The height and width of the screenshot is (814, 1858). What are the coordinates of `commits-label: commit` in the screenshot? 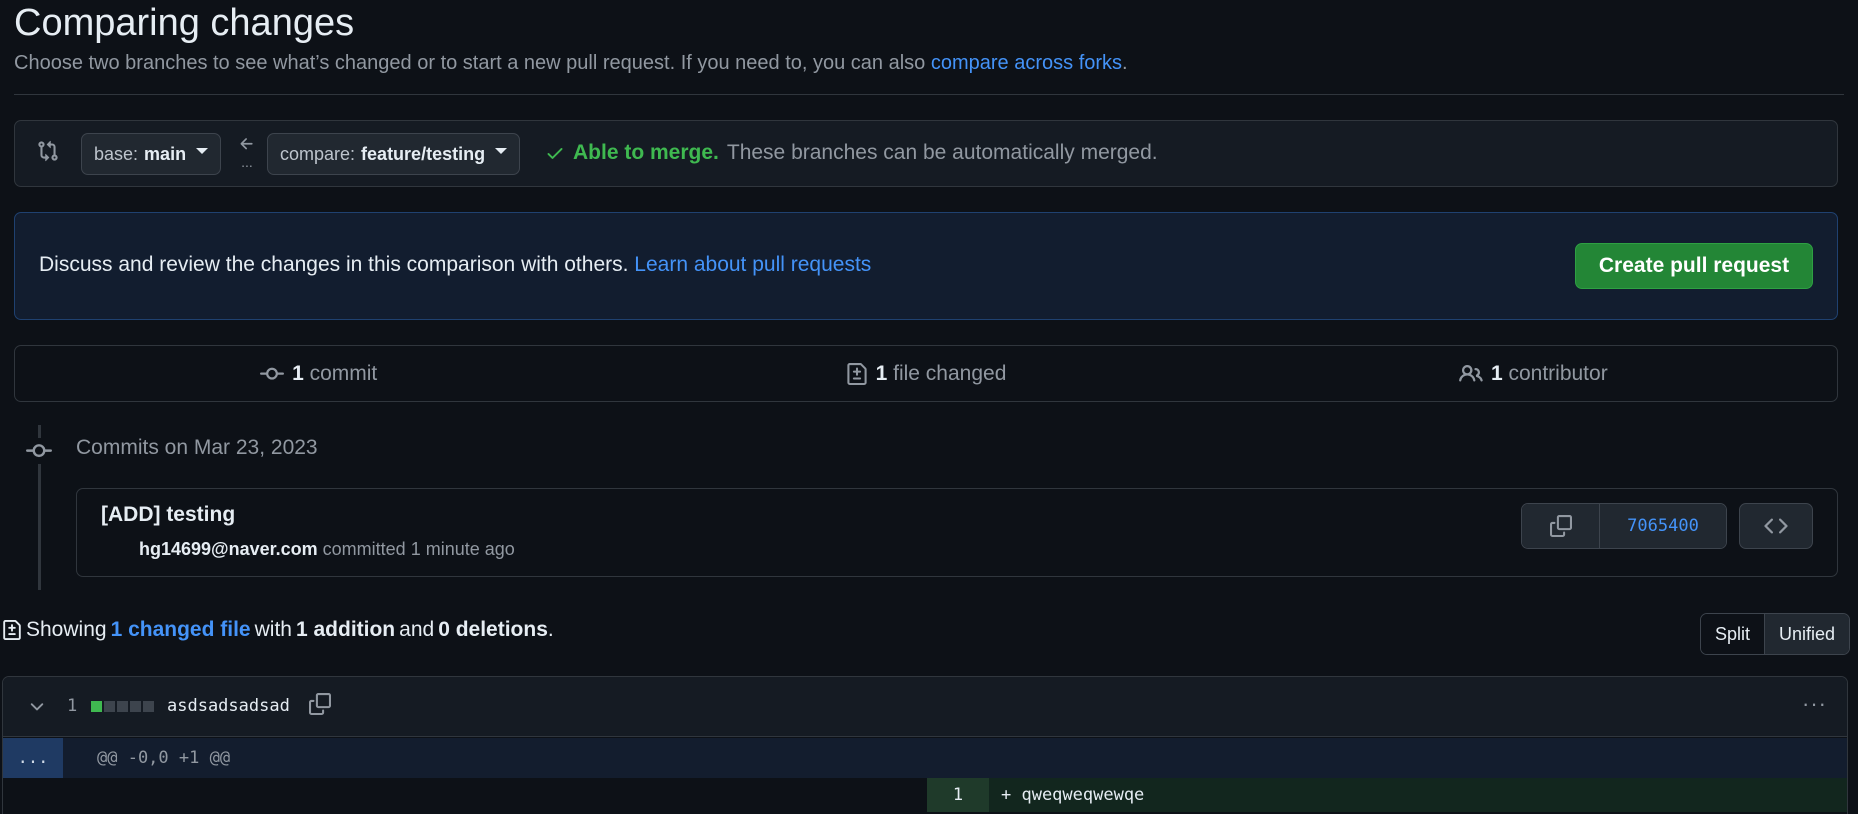 It's located at (343, 373).